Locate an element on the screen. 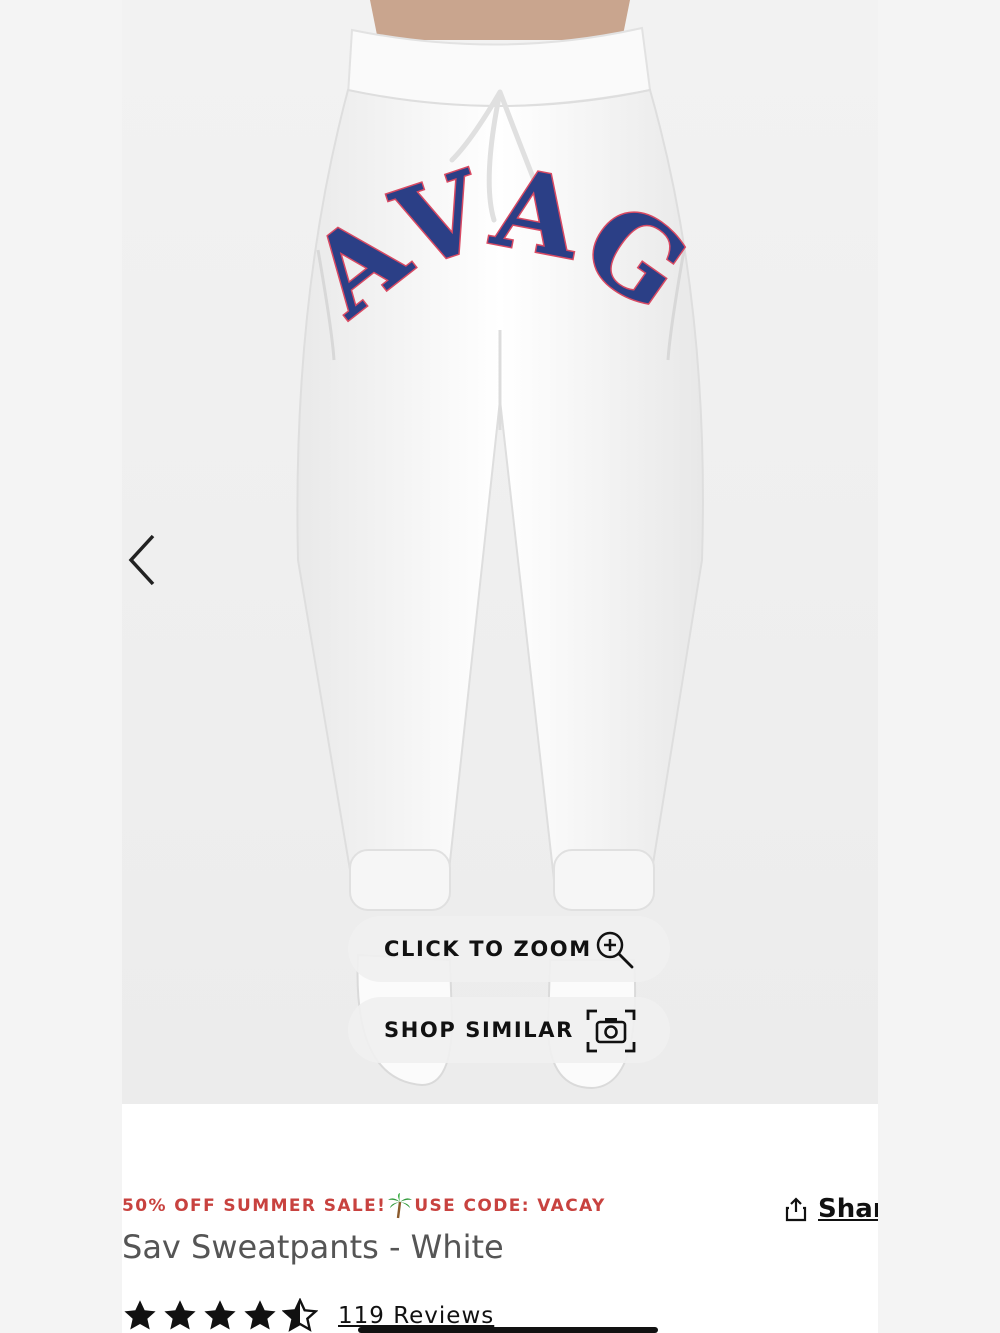  reviews-link: 119 Reviews is located at coordinates (416, 1316).